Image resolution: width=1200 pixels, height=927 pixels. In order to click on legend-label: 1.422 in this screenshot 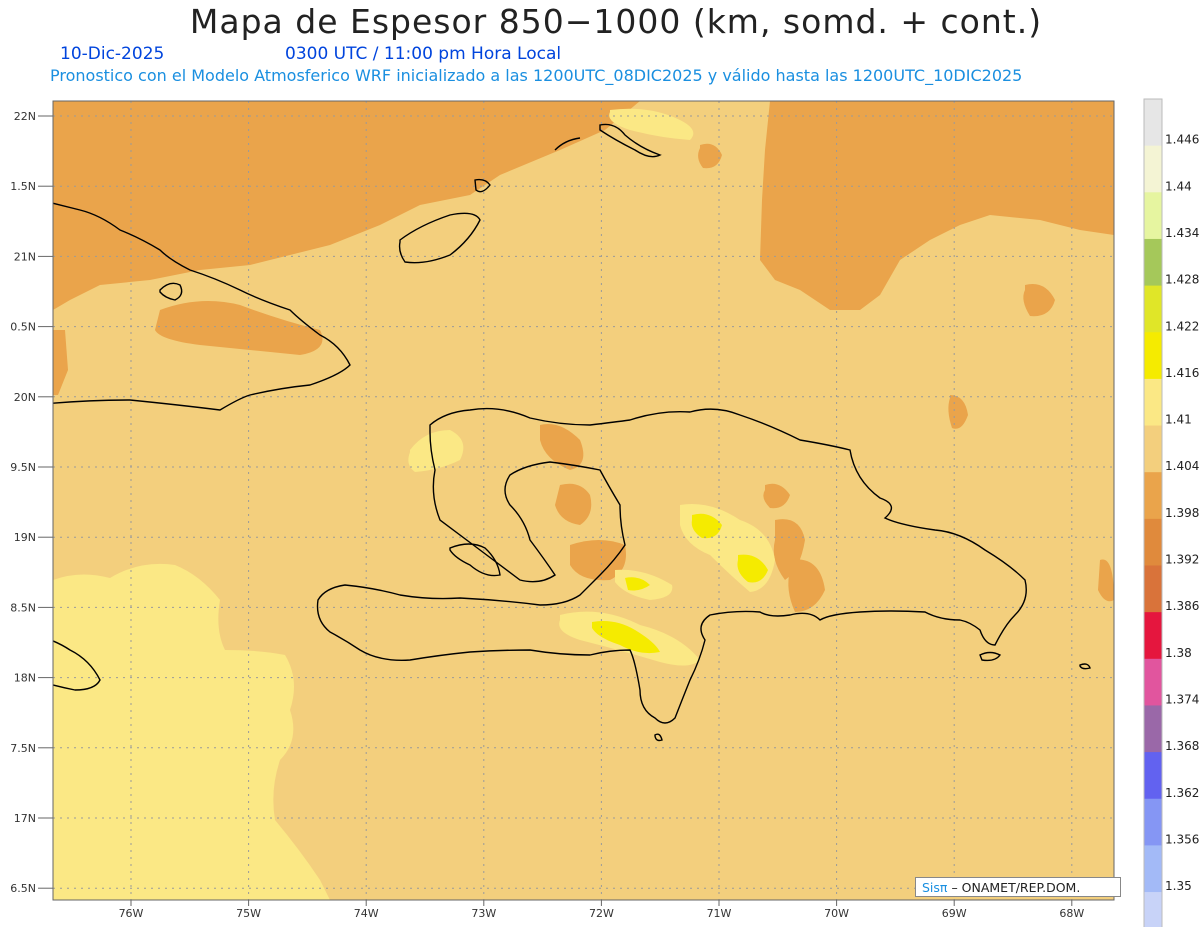, I will do `click(1182, 326)`.